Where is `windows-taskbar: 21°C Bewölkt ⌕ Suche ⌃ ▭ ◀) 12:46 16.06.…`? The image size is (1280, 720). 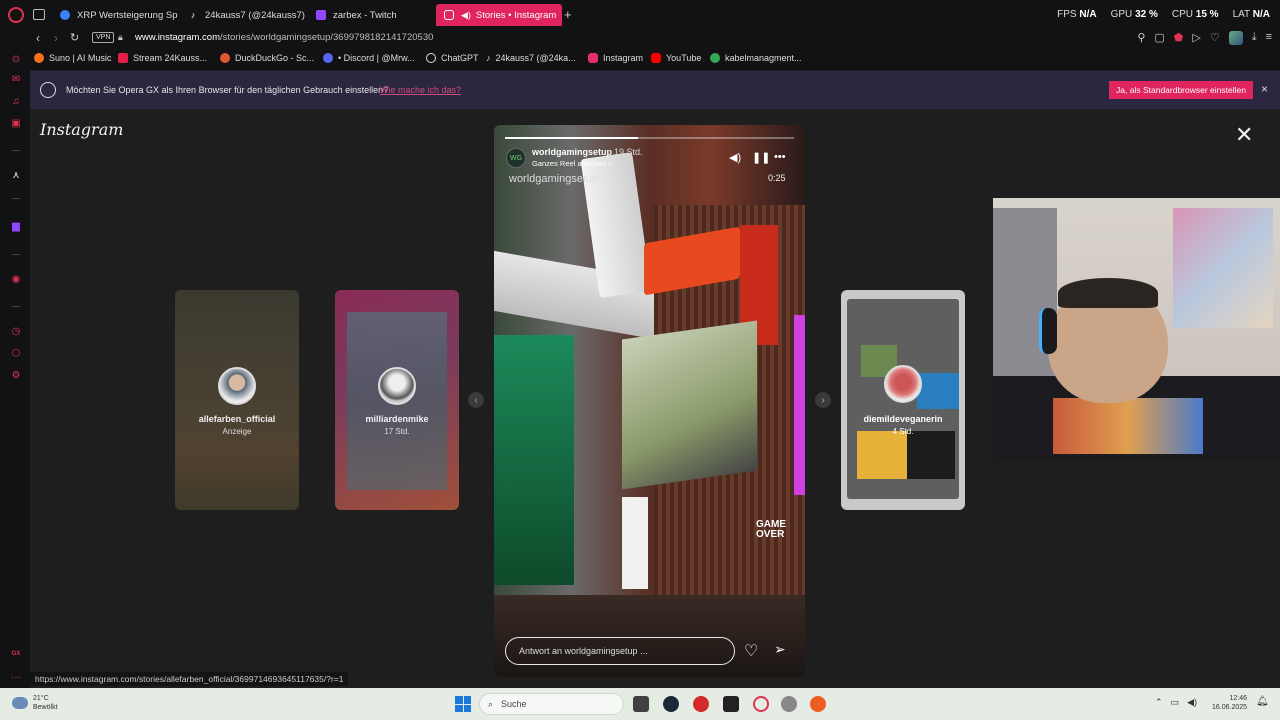
windows-taskbar: 21°C Bewölkt ⌕ Suche ⌃ ▭ ◀) 12:46 16.06.… is located at coordinates (640, 704).